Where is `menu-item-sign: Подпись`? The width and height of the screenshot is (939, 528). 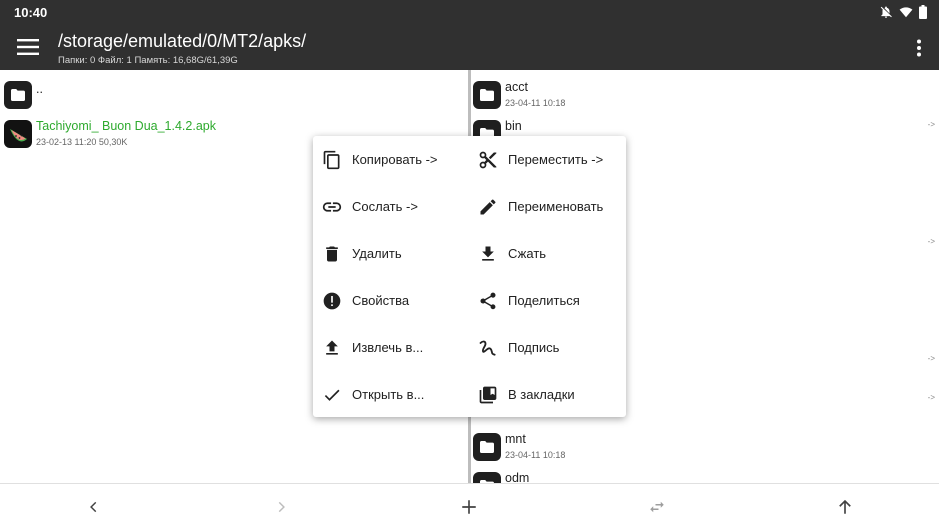
menu-item-sign: Подпись is located at coordinates (547, 347).